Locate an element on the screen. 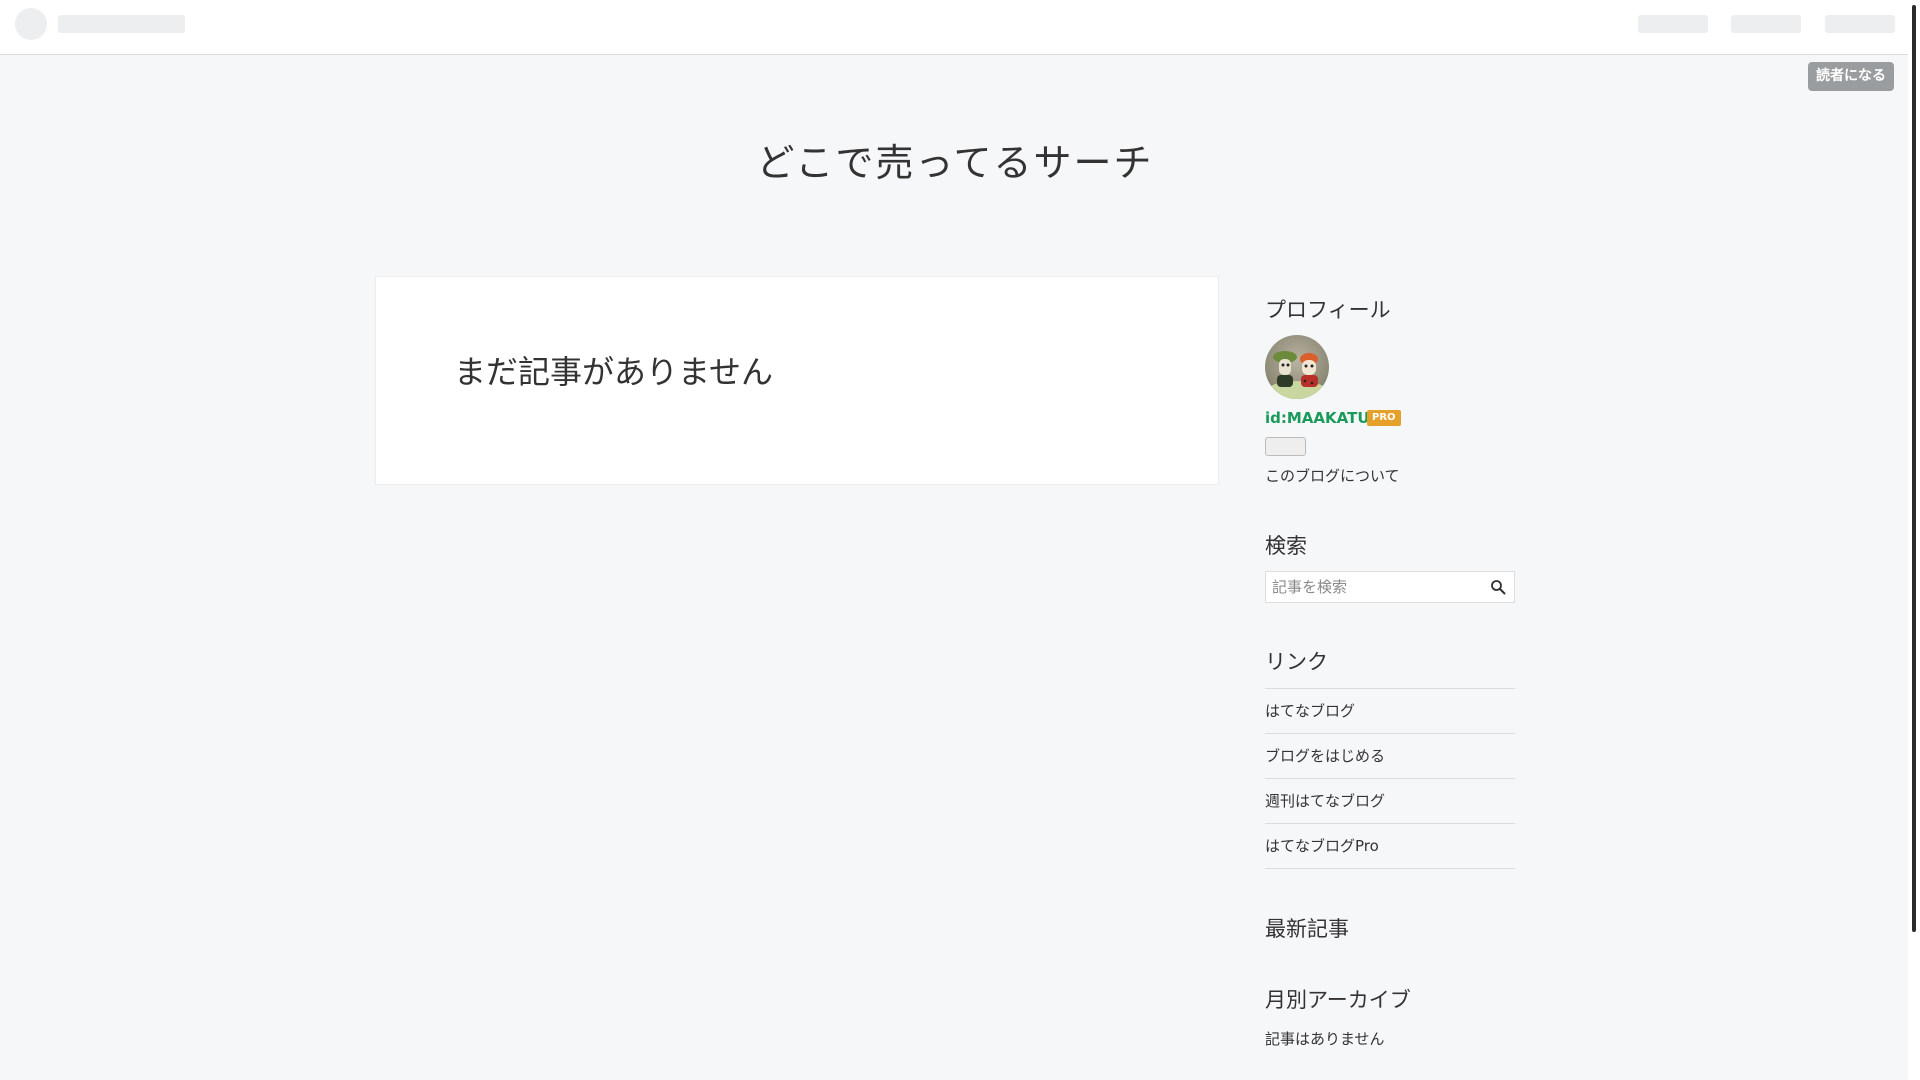  link-weekly-hatena-blog: 週刊はてなブログ is located at coordinates (1390, 801).